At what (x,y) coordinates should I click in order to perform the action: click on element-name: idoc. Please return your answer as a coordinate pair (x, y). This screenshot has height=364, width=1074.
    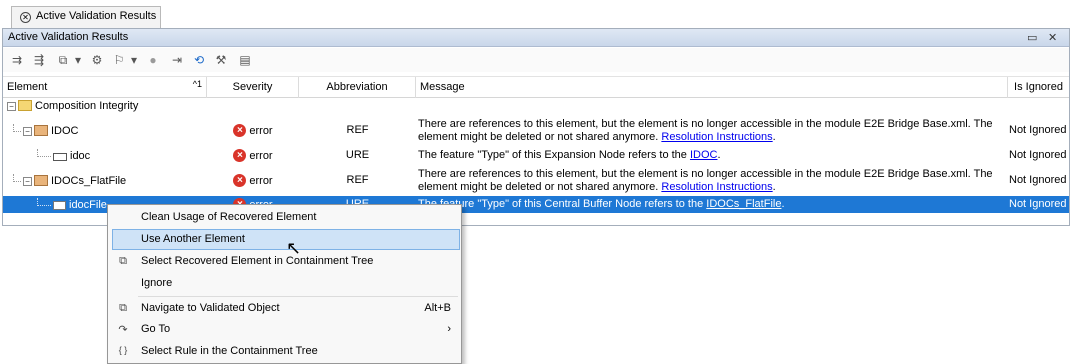
    Looking at the image, I should click on (80, 156).